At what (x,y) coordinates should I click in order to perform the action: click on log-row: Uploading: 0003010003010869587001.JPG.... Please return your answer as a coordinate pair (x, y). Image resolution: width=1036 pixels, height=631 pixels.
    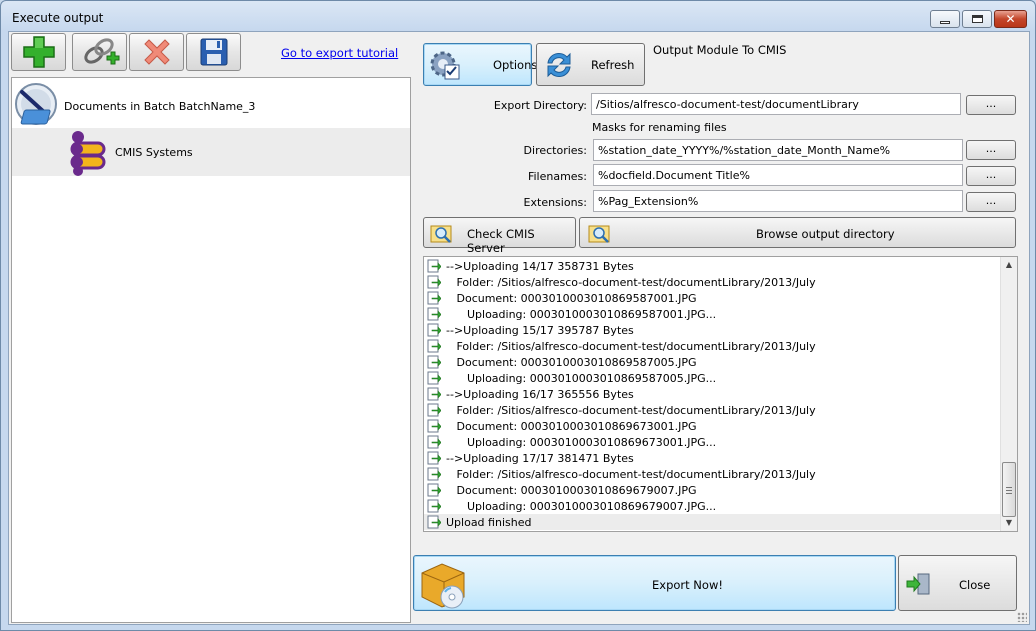
    Looking at the image, I should click on (713, 314).